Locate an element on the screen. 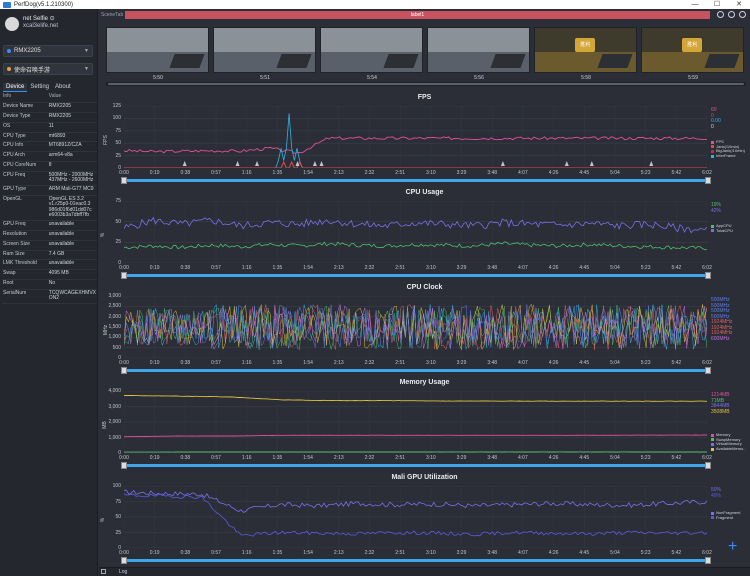 The image size is (750, 576). tab-device: Device is located at coordinates (15, 87).